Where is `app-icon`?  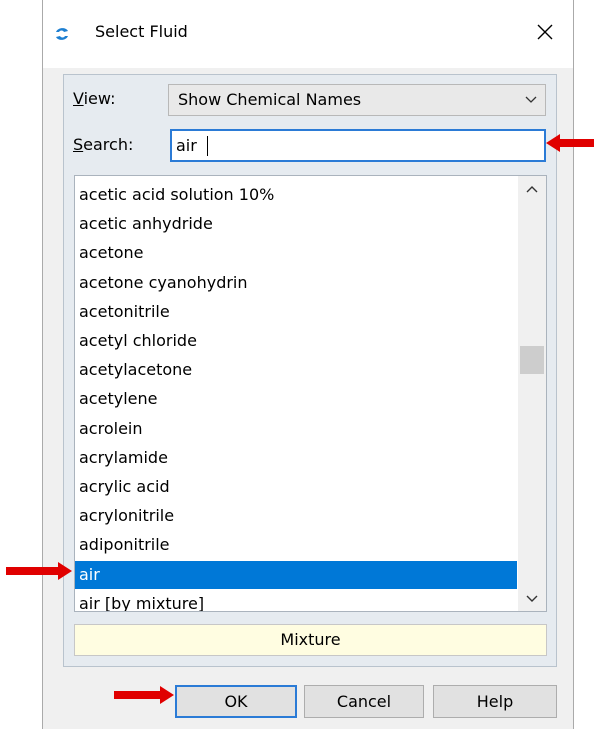 app-icon is located at coordinates (62, 34).